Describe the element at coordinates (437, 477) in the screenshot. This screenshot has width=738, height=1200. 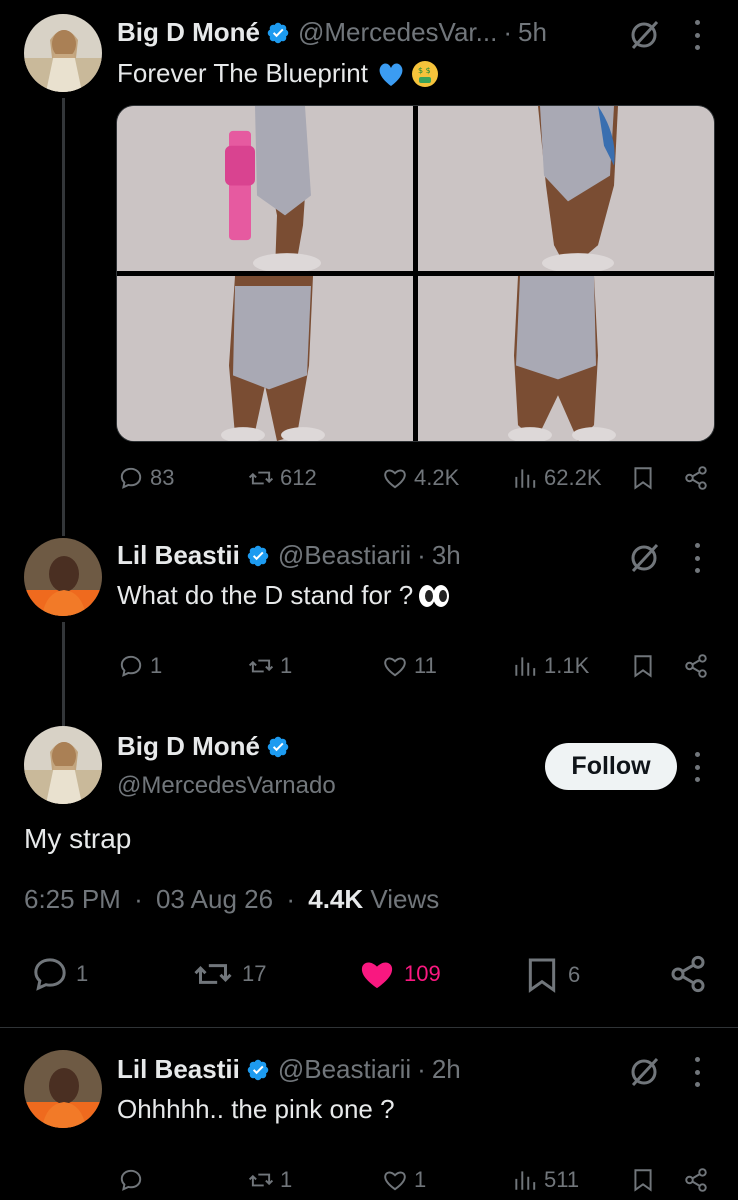
I see `like-count: 4.2K` at that location.